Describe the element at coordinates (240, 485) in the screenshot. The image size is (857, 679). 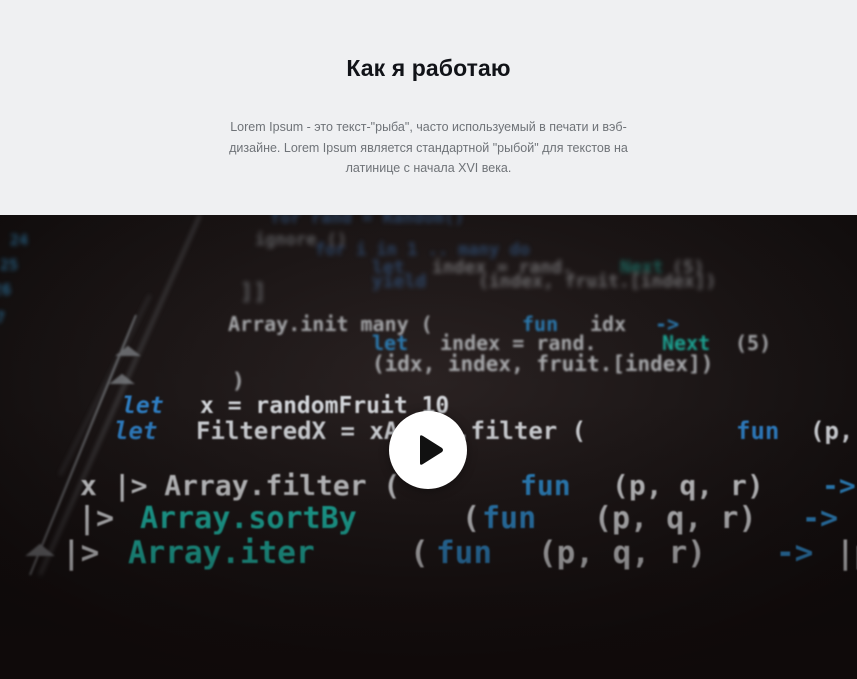
I see `svg-text: x |> Array.filter (` at that location.